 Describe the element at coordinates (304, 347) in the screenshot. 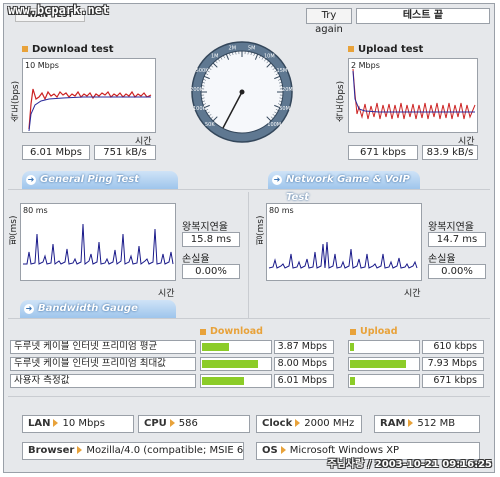

I see `download-value: 3.87 Mbps` at that location.